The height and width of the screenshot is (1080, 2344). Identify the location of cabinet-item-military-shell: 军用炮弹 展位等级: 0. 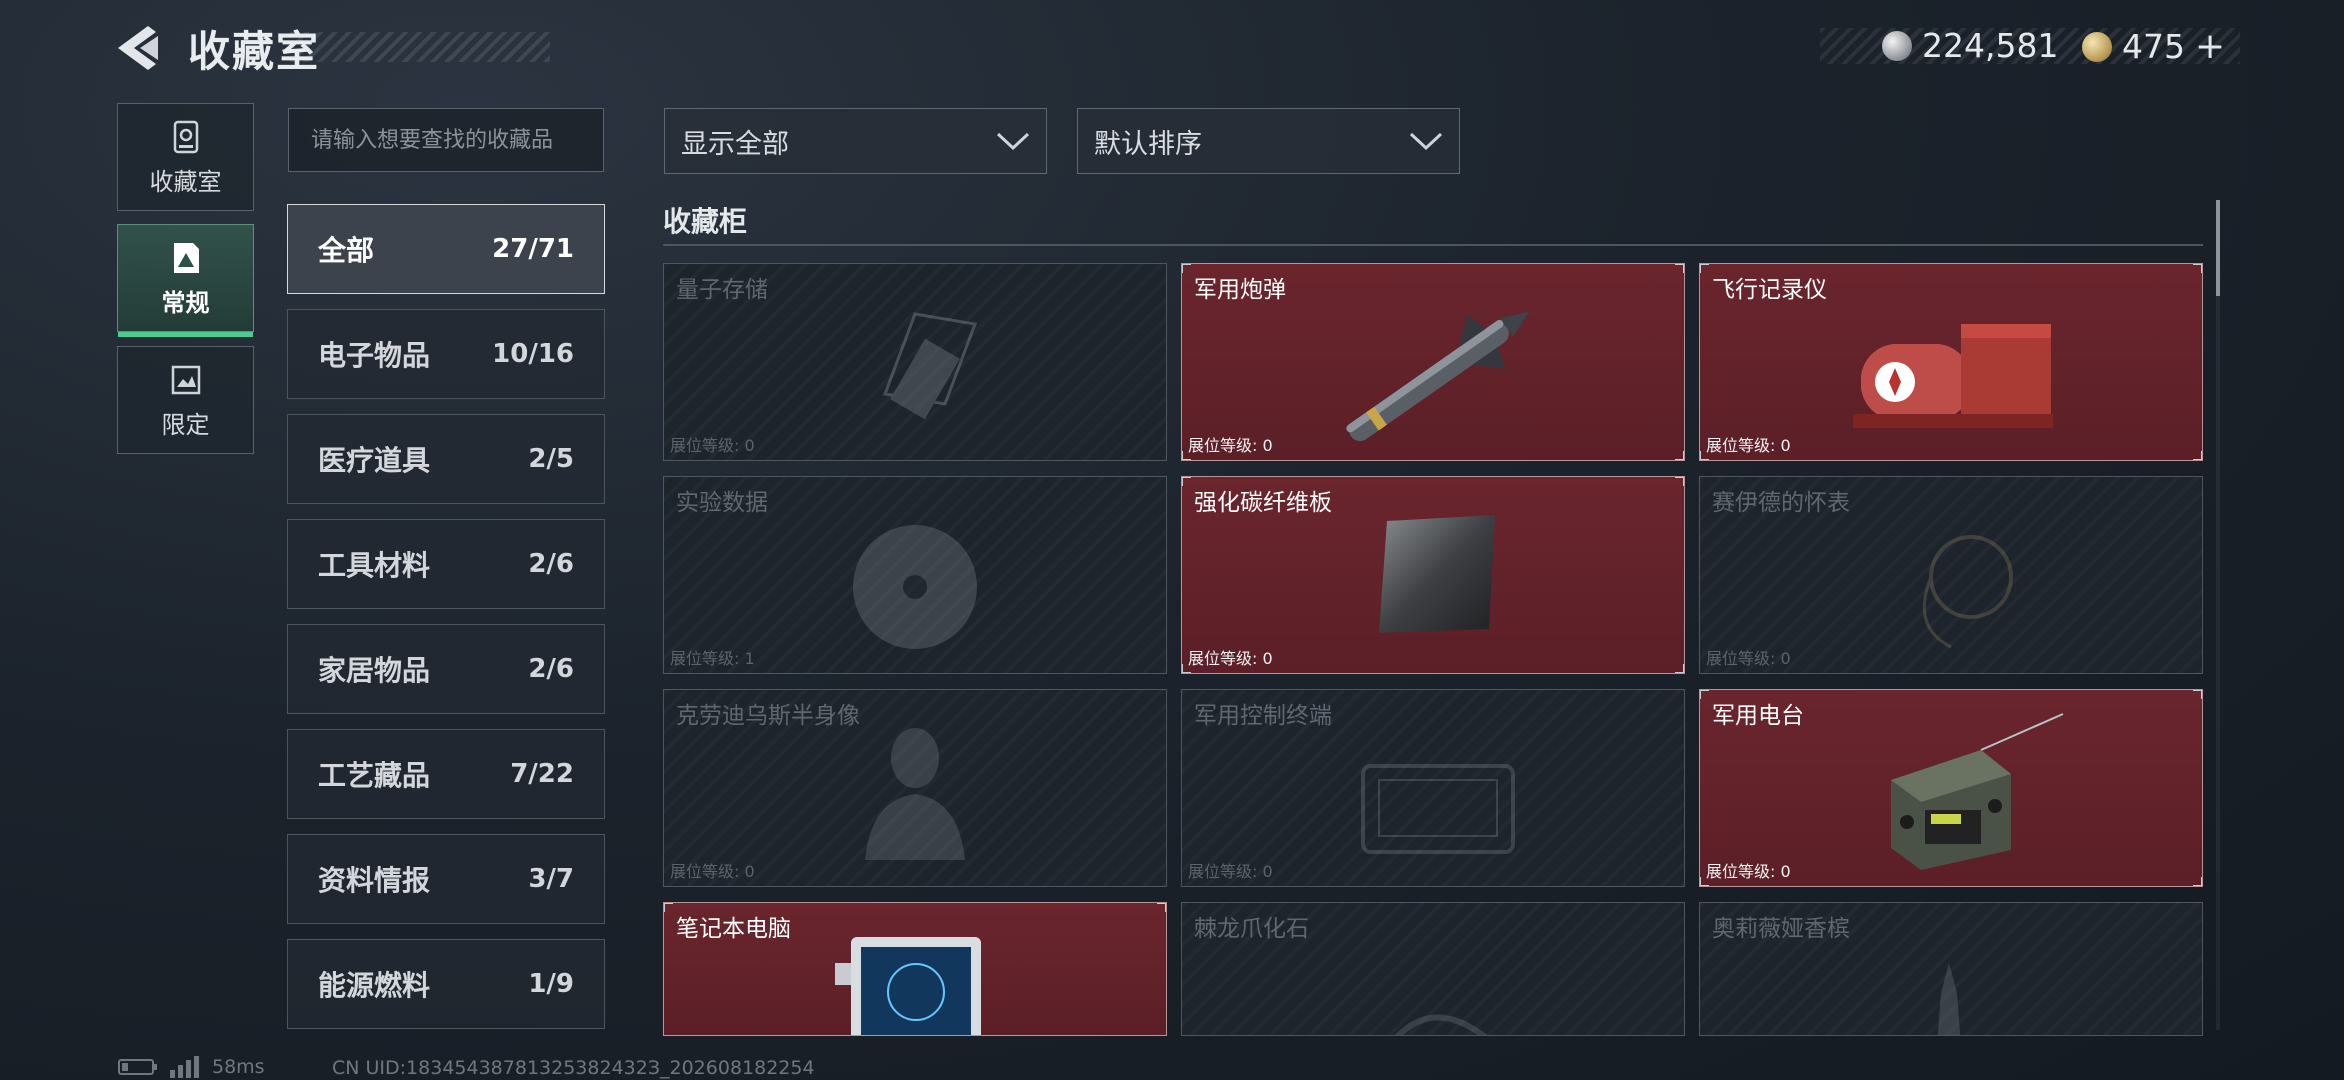
(1433, 362).